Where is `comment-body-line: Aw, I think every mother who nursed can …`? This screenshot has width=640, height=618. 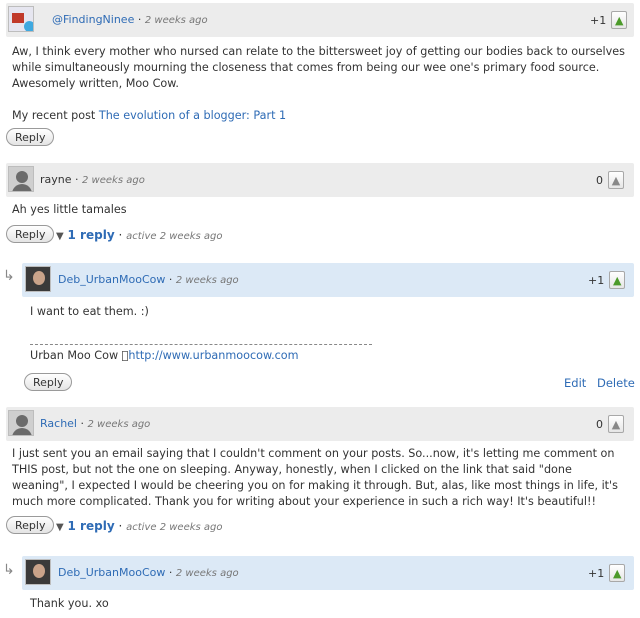
comment-body-line: Aw, I think every mother who nursed can … is located at coordinates (318, 51).